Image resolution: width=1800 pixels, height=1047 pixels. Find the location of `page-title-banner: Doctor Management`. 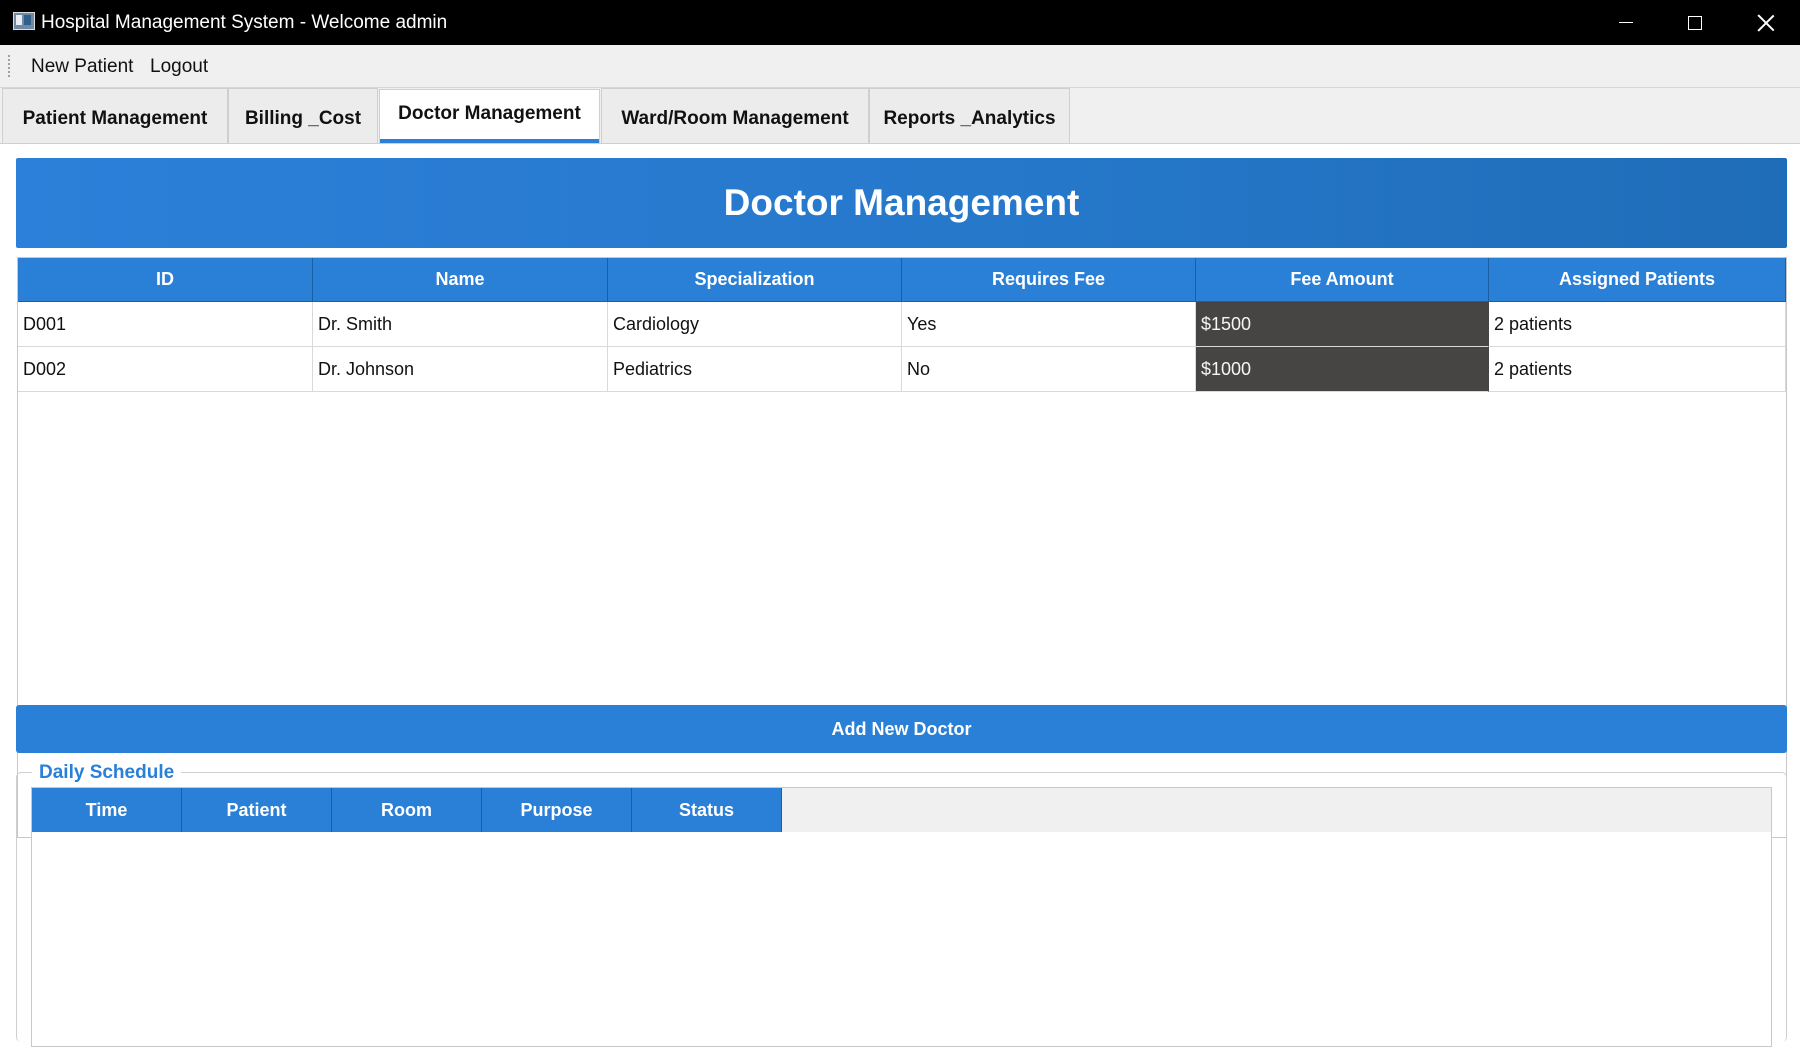

page-title-banner: Doctor Management is located at coordinates (901, 203).